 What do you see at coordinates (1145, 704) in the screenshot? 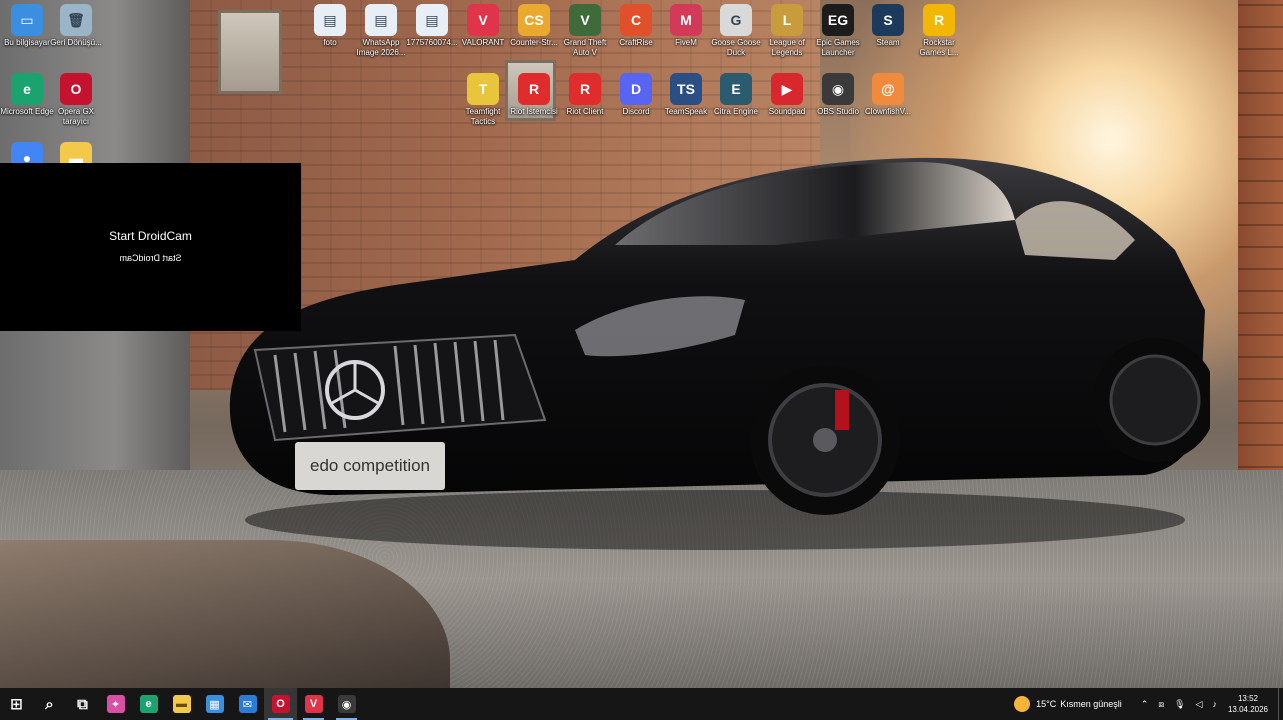
I see `chevron-up-icon: ⌃` at bounding box center [1145, 704].